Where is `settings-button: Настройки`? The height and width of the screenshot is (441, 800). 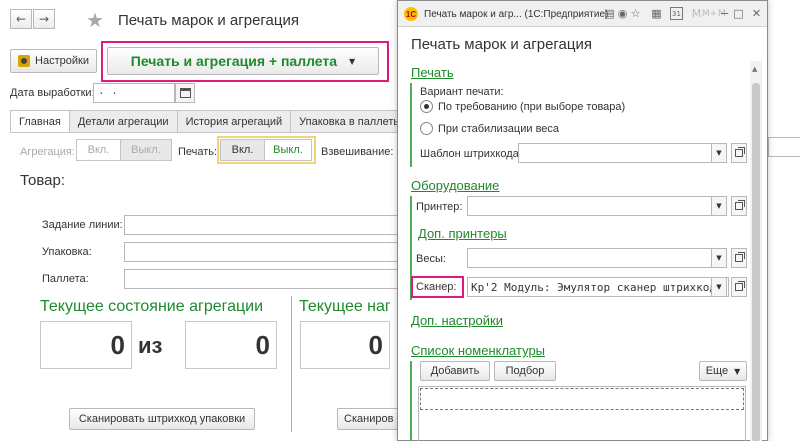
settings-button: Настройки is located at coordinates (53, 61).